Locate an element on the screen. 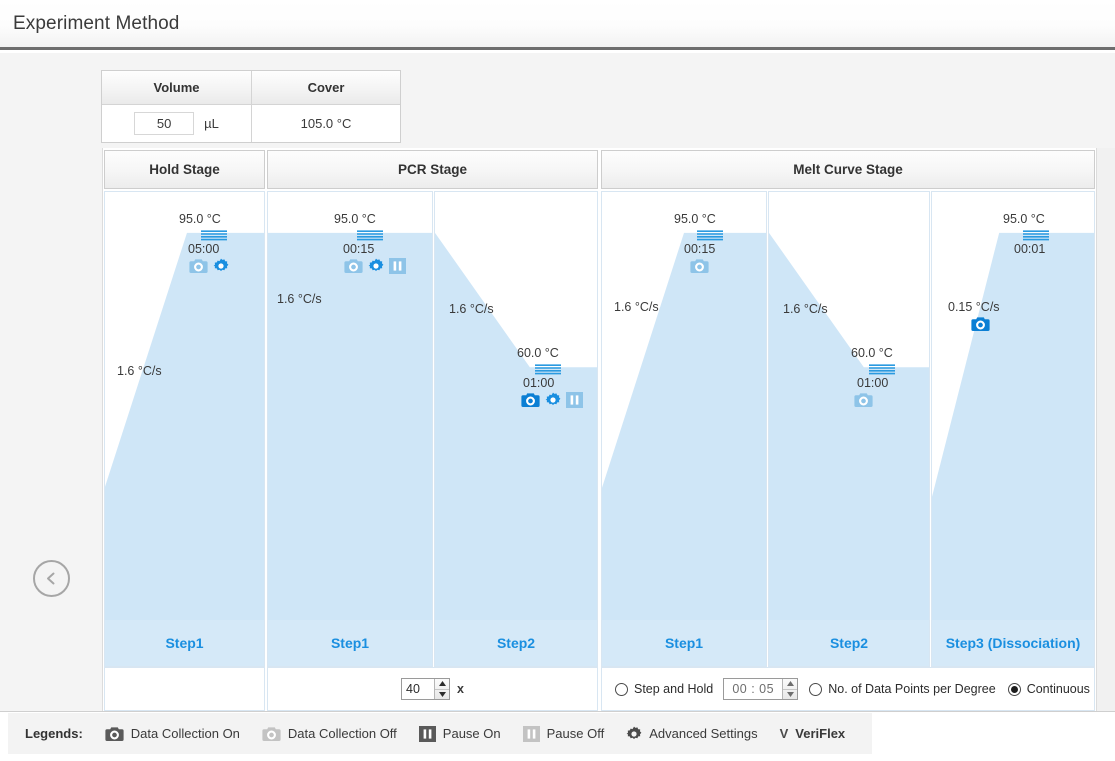 This screenshot has width=1115, height=761. veriflex-icon: V is located at coordinates (784, 733).